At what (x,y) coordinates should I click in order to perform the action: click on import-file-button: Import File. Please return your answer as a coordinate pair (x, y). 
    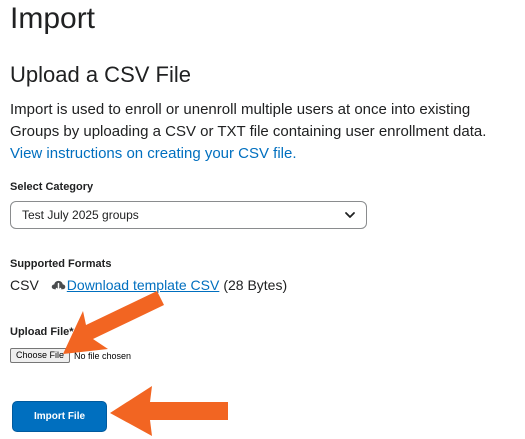
    Looking at the image, I should click on (59, 416).